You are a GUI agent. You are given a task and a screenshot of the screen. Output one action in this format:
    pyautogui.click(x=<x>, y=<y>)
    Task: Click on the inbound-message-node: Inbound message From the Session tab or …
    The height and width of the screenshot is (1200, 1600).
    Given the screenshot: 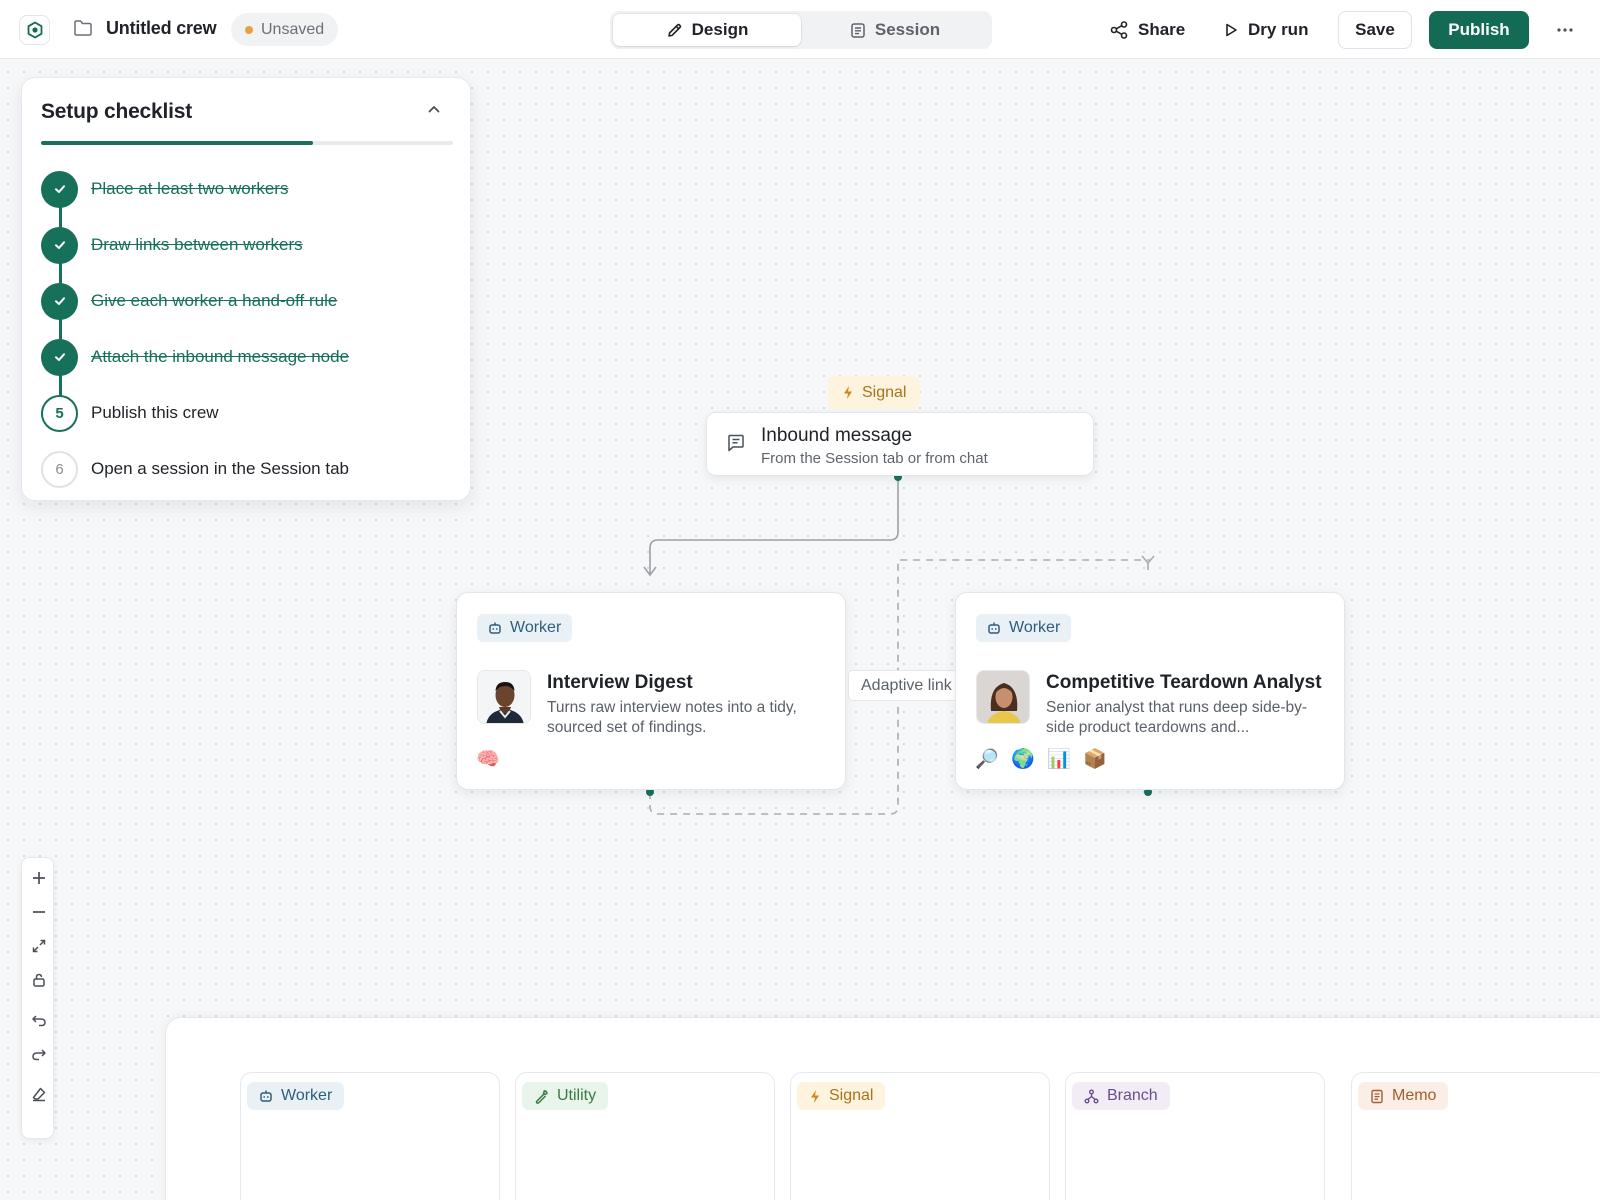 What is the action you would take?
    pyautogui.click(x=900, y=444)
    